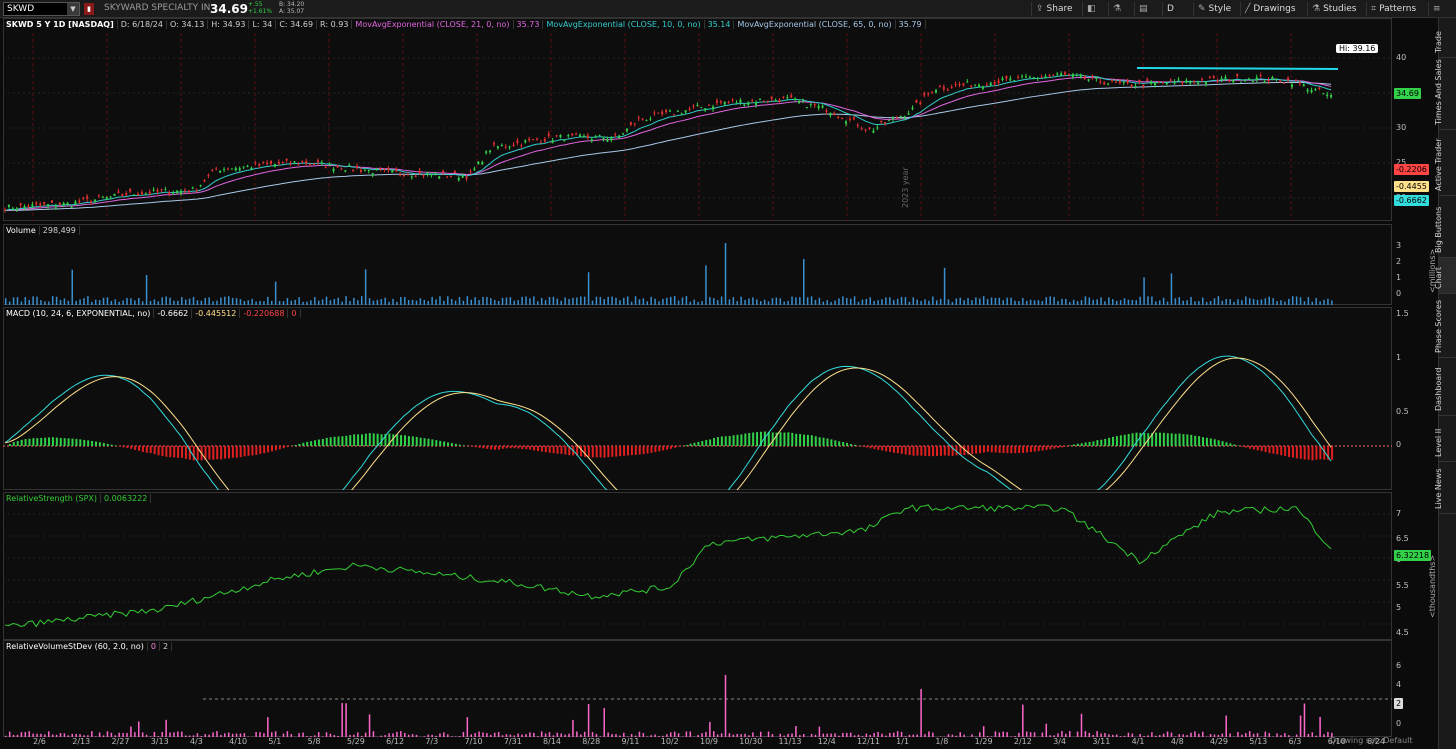  I want to click on ohlc-high: H: 34.93, so click(229, 24).